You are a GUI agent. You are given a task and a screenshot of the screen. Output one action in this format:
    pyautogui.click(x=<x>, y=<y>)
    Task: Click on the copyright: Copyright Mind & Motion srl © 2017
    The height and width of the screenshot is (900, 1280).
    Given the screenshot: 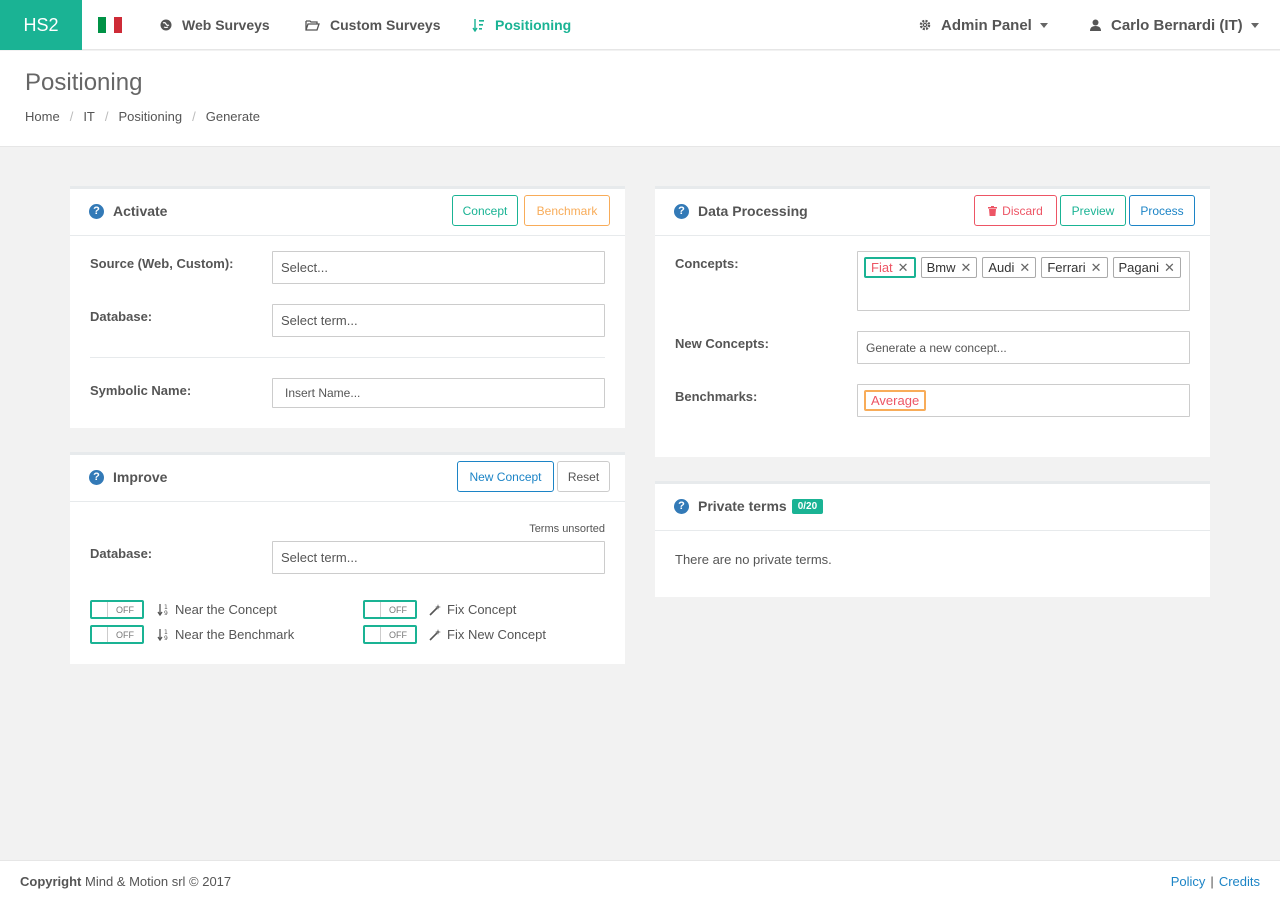 What is the action you would take?
    pyautogui.click(x=125, y=881)
    